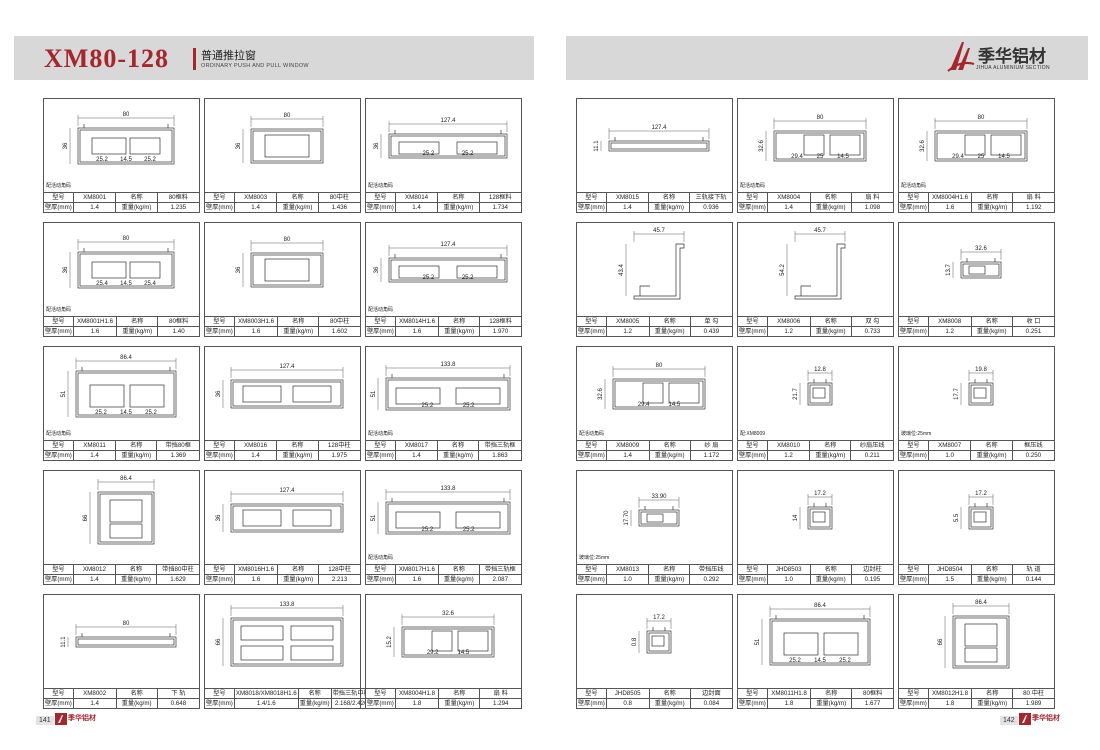  Describe the element at coordinates (627, 693) in the screenshot. I see `model-value: JHD8505` at that location.